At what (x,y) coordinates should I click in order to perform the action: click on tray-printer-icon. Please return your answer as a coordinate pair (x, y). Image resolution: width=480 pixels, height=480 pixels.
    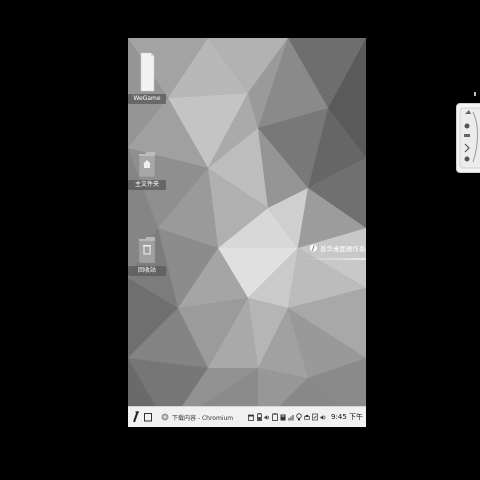
    Looking at the image, I should click on (307, 417).